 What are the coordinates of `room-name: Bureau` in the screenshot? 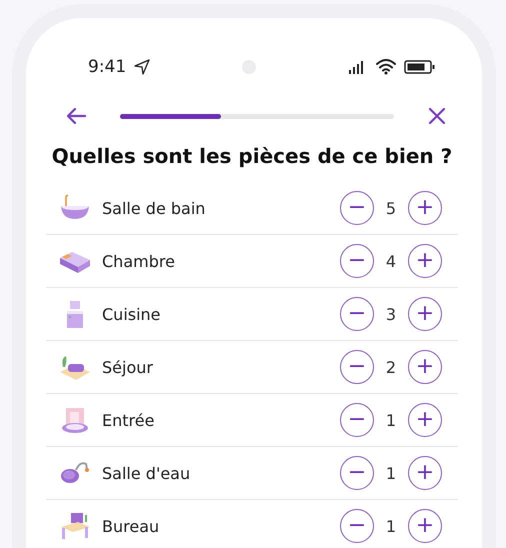 It's located at (131, 526).